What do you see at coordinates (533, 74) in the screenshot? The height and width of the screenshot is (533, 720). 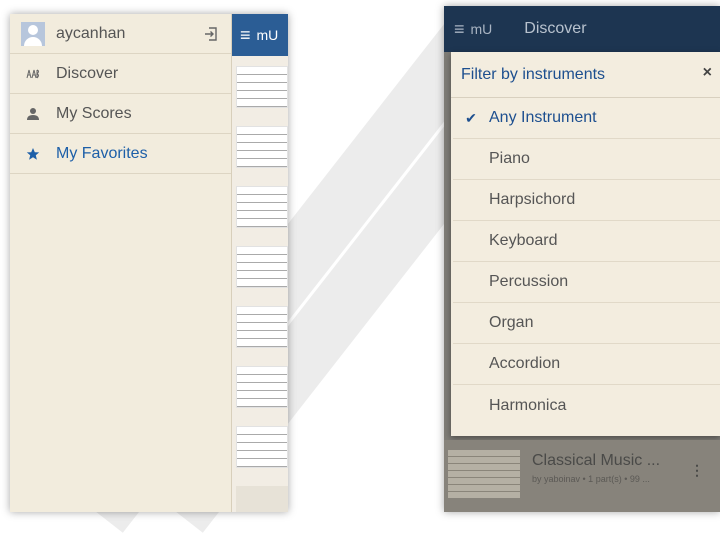 I see `filter-title: Filter by instruments` at bounding box center [533, 74].